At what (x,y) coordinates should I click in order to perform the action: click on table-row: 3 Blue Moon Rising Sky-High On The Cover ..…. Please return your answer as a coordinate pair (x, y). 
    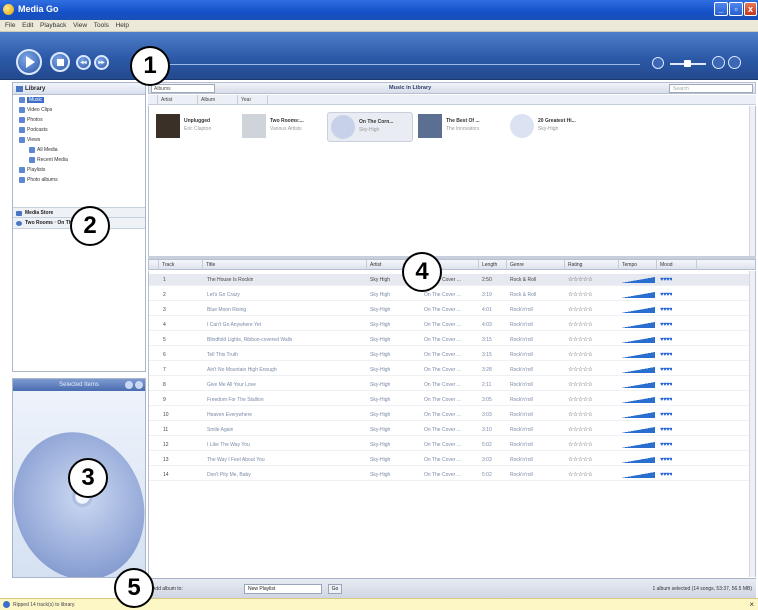
    Looking at the image, I should click on (452, 310).